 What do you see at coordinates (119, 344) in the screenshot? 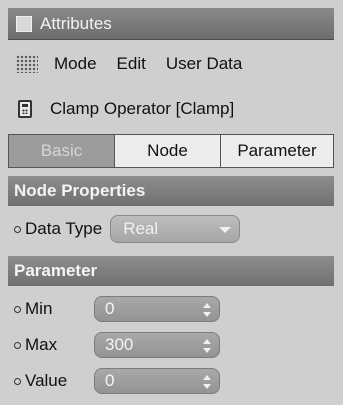
I see `max-value: 300` at bounding box center [119, 344].